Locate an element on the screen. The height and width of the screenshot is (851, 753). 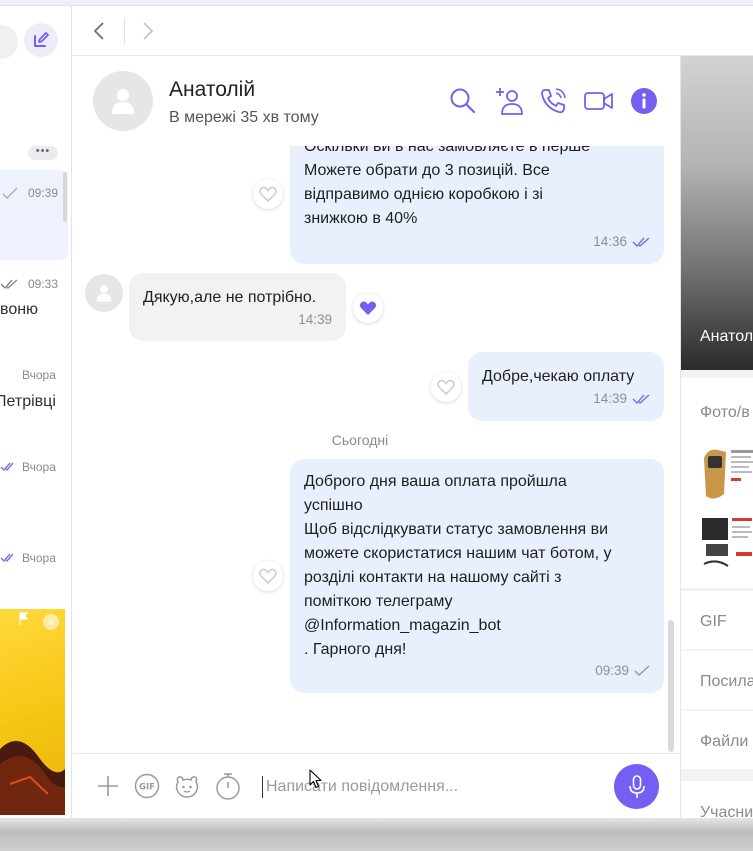
microphone-icon is located at coordinates (636, 786).